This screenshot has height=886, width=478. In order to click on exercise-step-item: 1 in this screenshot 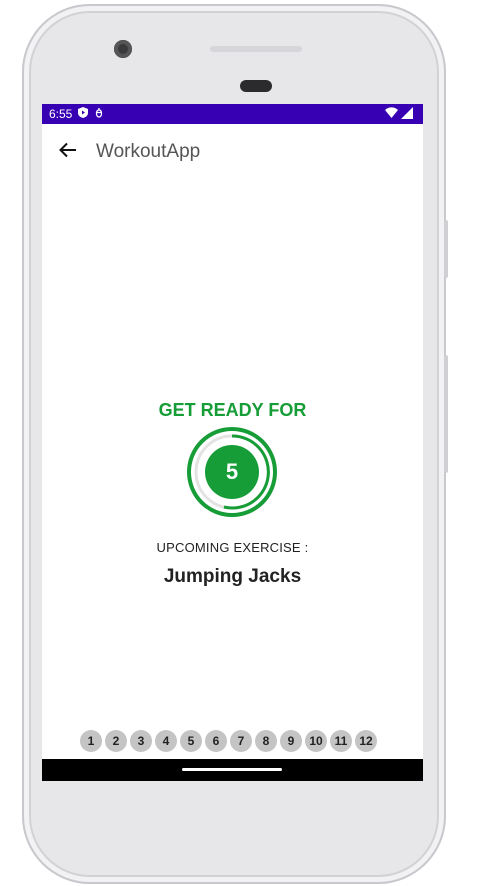, I will do `click(91, 741)`.